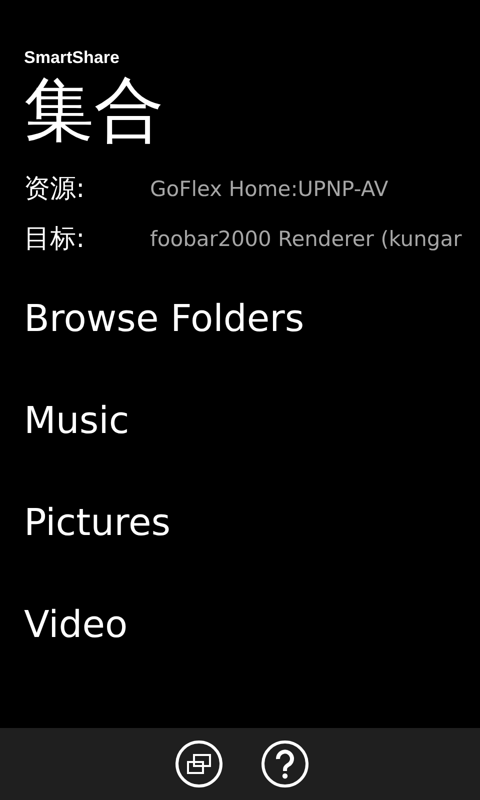  What do you see at coordinates (76, 625) in the screenshot?
I see `menu-item: Video` at bounding box center [76, 625].